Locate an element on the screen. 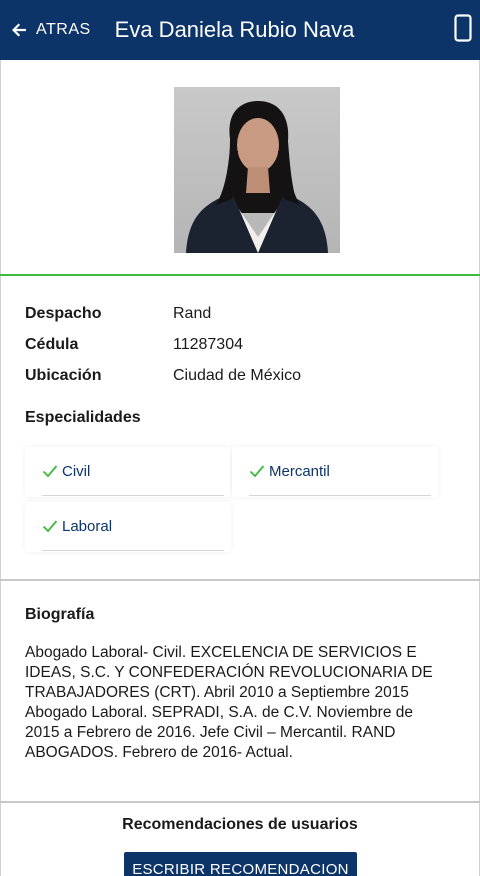  app-header: ATRAS Eva Daniela Rubio Nava is located at coordinates (240, 30).